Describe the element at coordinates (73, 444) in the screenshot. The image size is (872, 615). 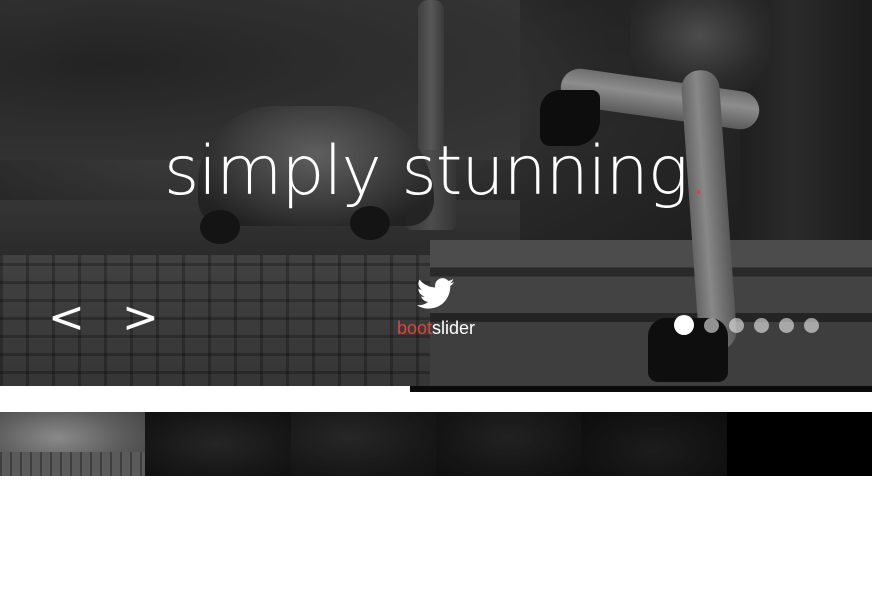
I see `slide-1-thumbnail` at that location.